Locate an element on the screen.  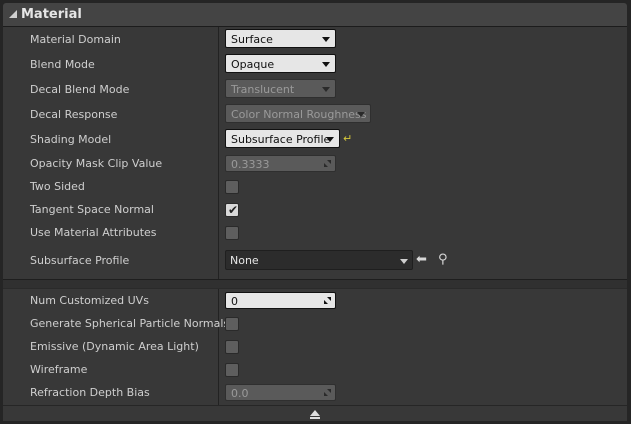
use-material-attributes-label: Use Material Attributes is located at coordinates (93, 232).